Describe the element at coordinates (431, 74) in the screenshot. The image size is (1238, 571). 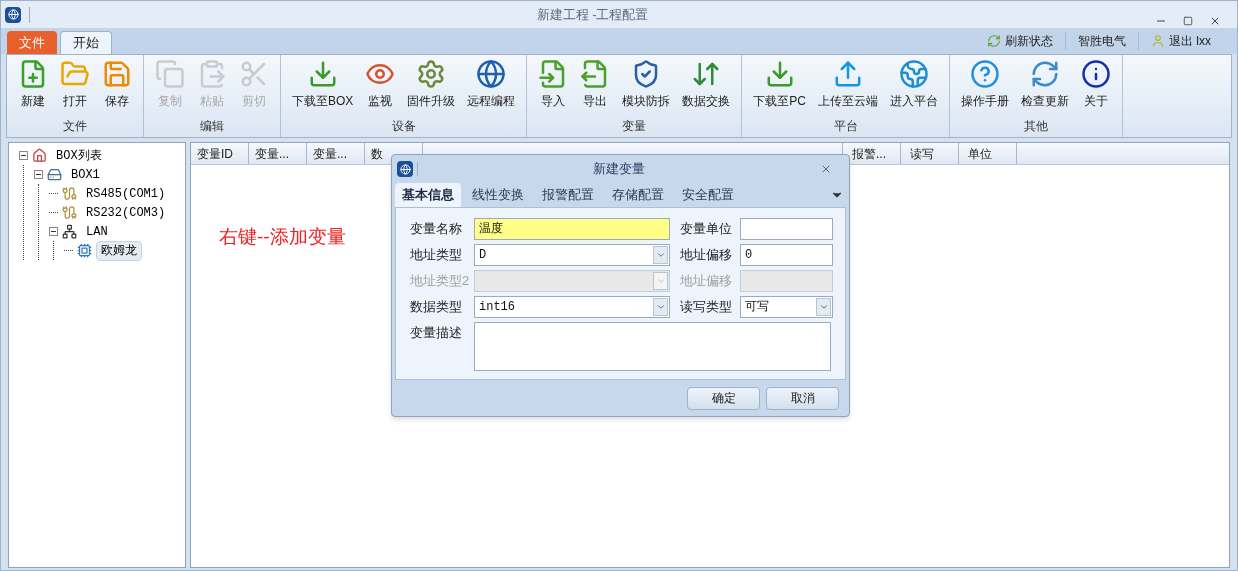
I see `gear-icon` at that location.